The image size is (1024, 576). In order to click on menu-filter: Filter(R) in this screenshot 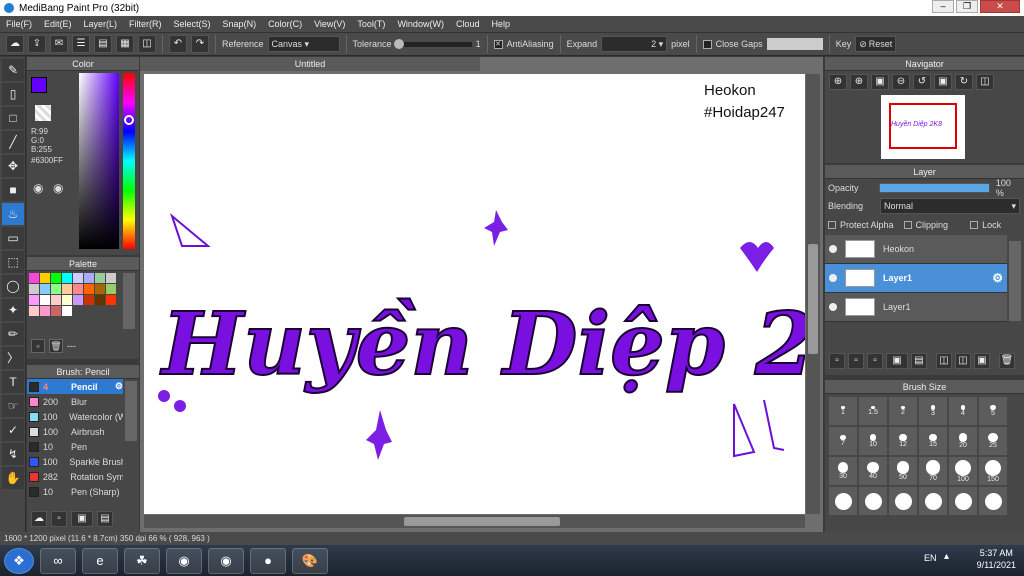, I will do `click(145, 24)`.